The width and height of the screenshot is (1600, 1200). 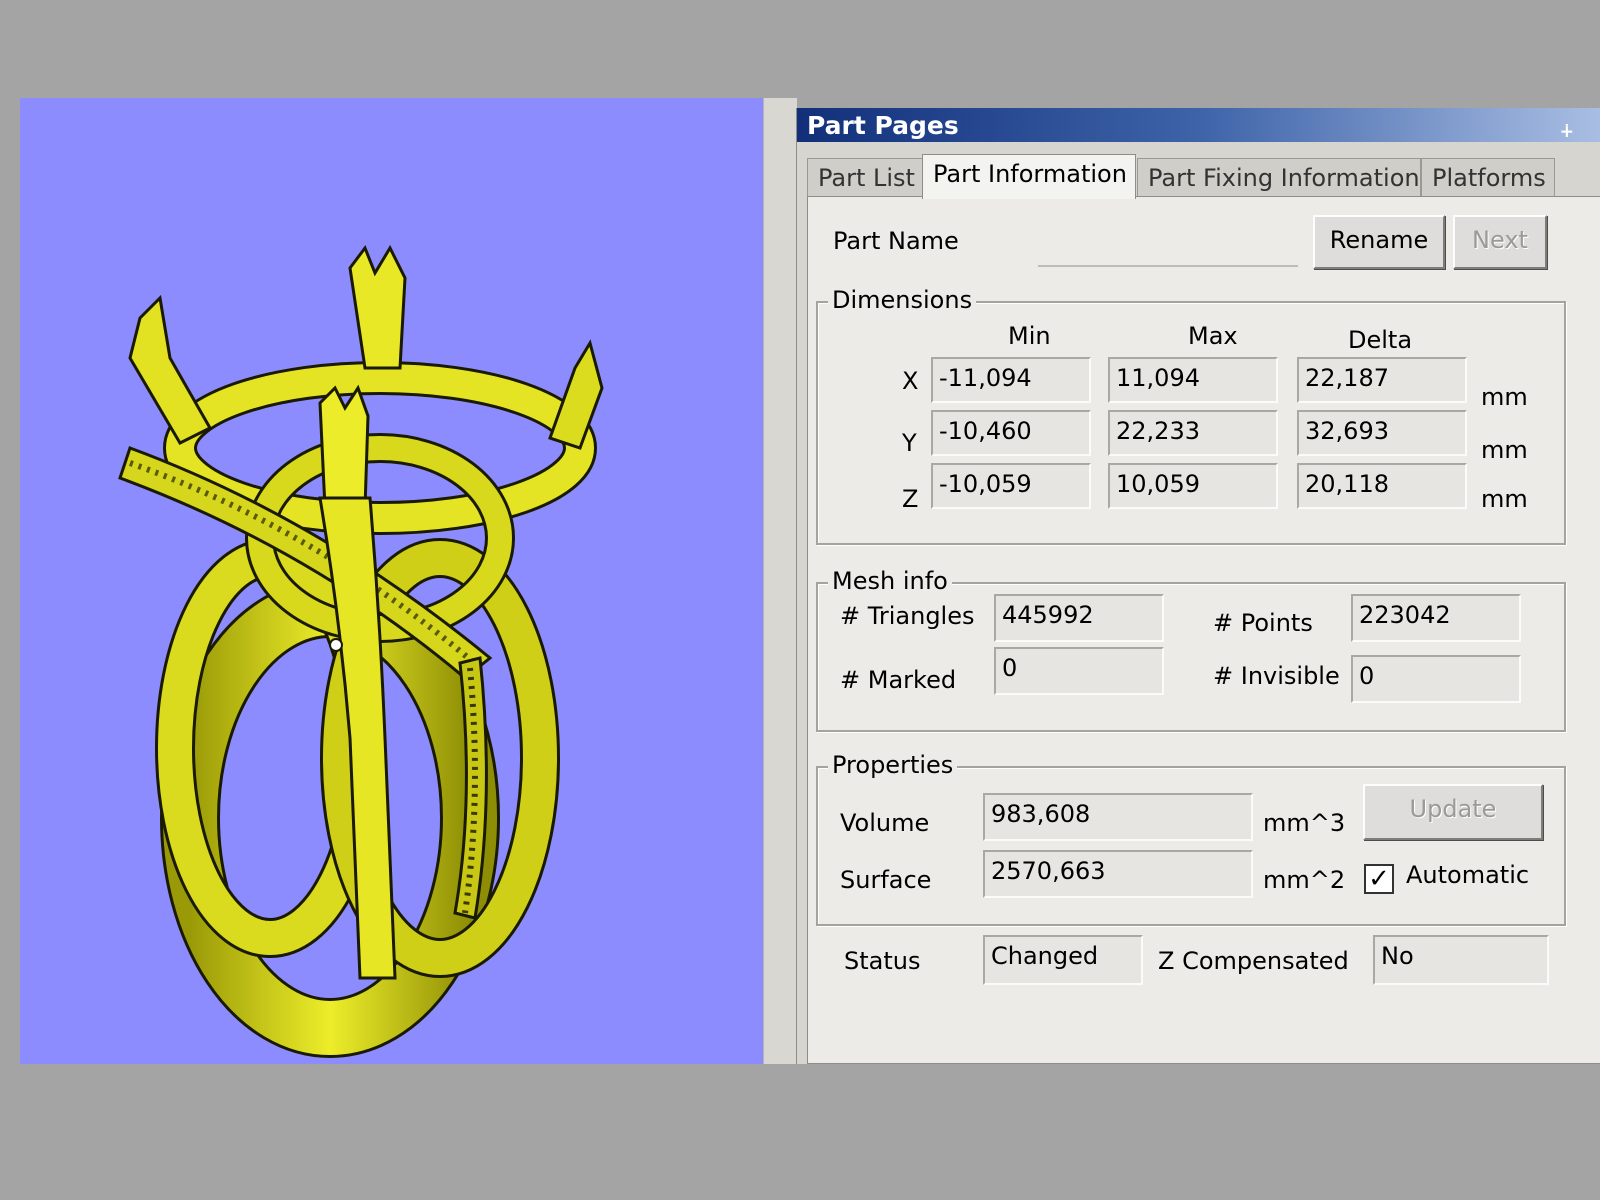 I want to click on next-button: Next, so click(x=1500, y=242).